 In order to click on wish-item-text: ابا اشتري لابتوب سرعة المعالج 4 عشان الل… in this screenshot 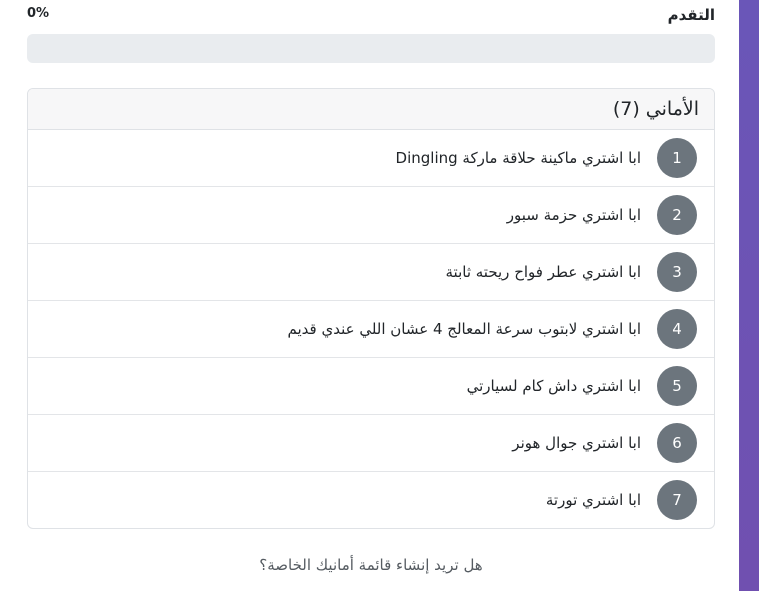, I will do `click(464, 329)`.